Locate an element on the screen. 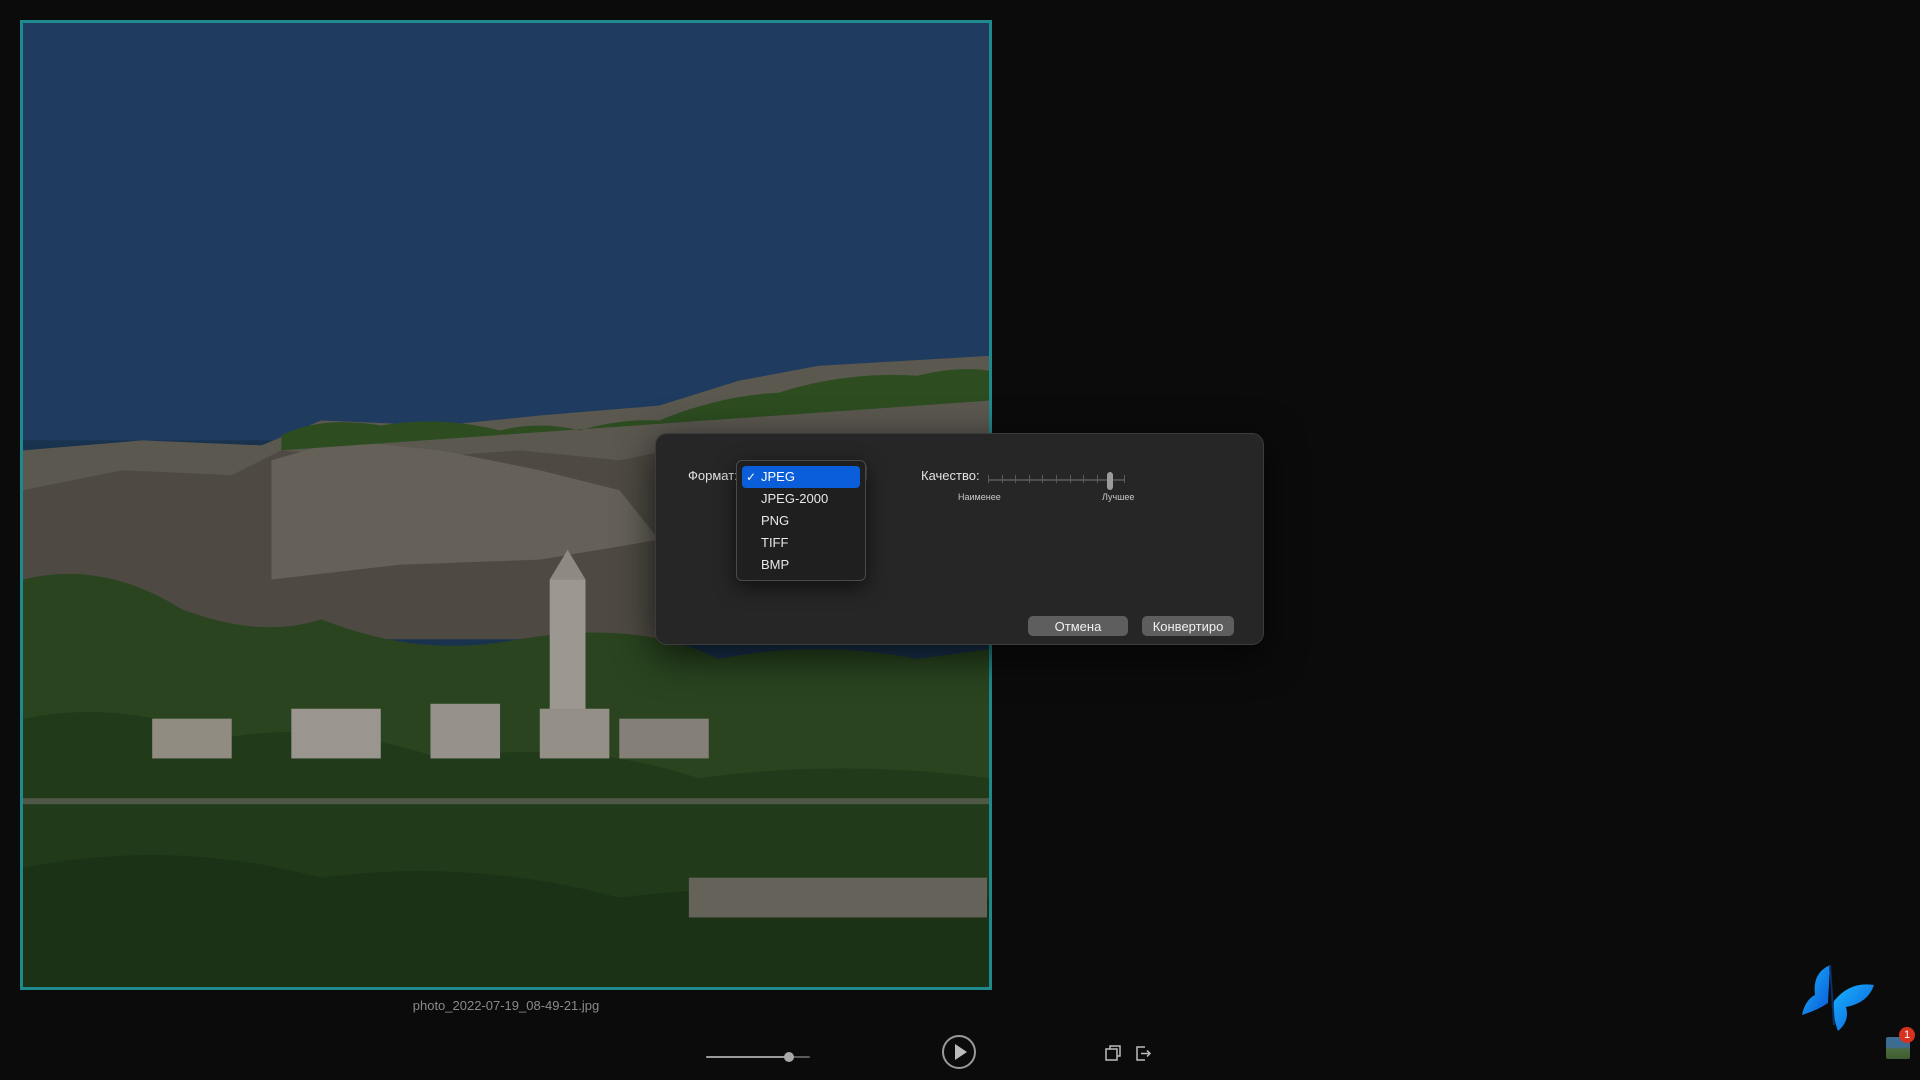 The height and width of the screenshot is (1080, 1920). window-button is located at coordinates (1113, 1053).